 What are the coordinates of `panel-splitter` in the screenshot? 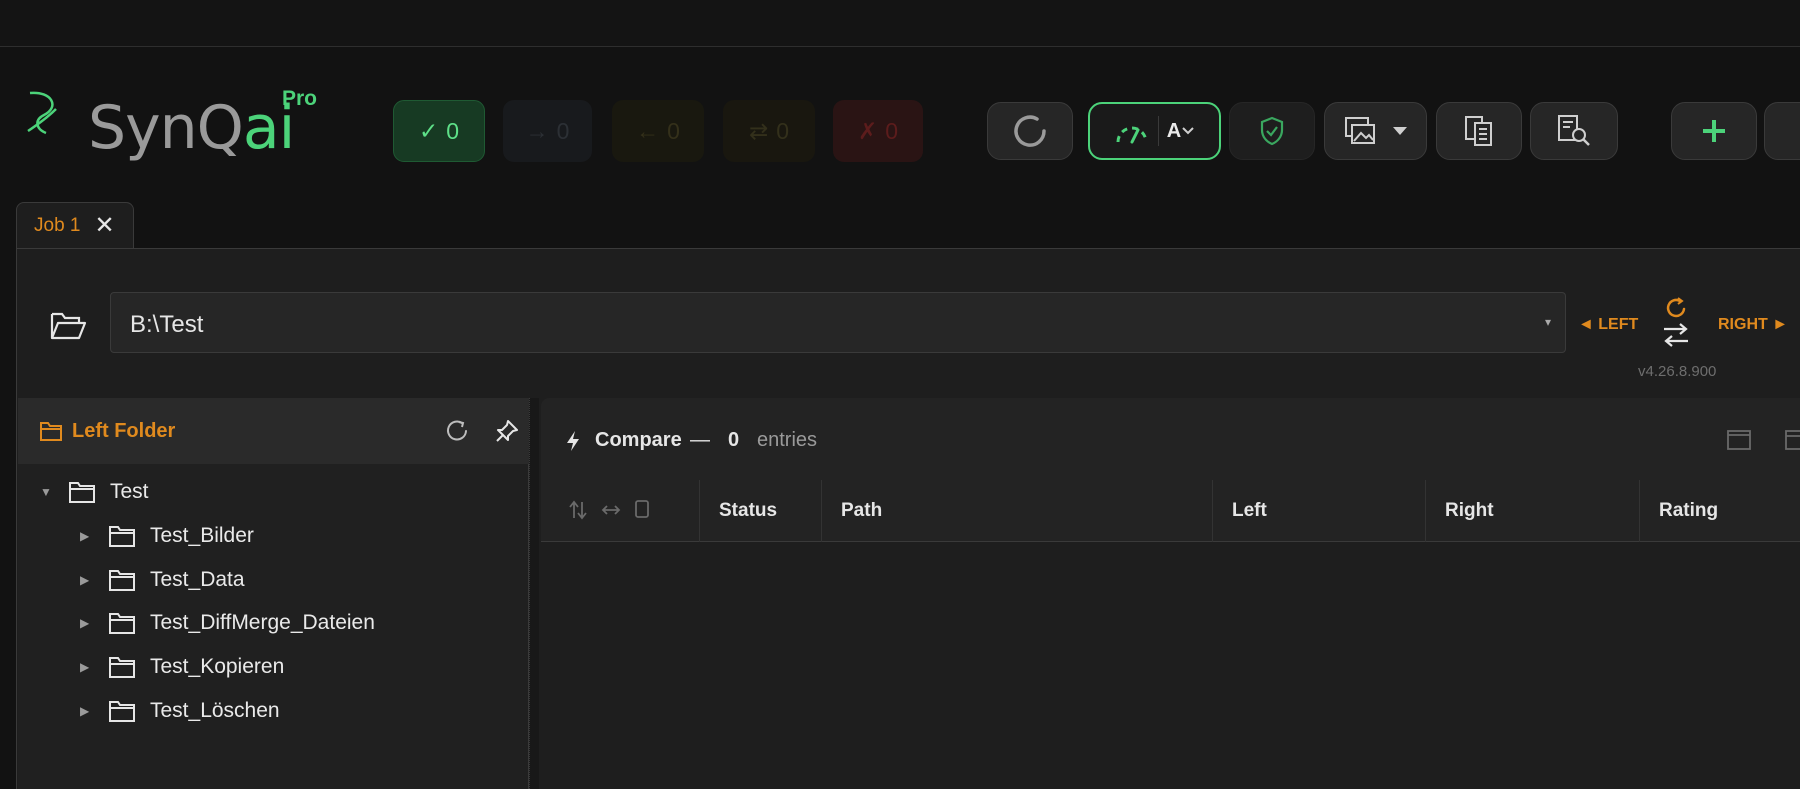 It's located at (534, 593).